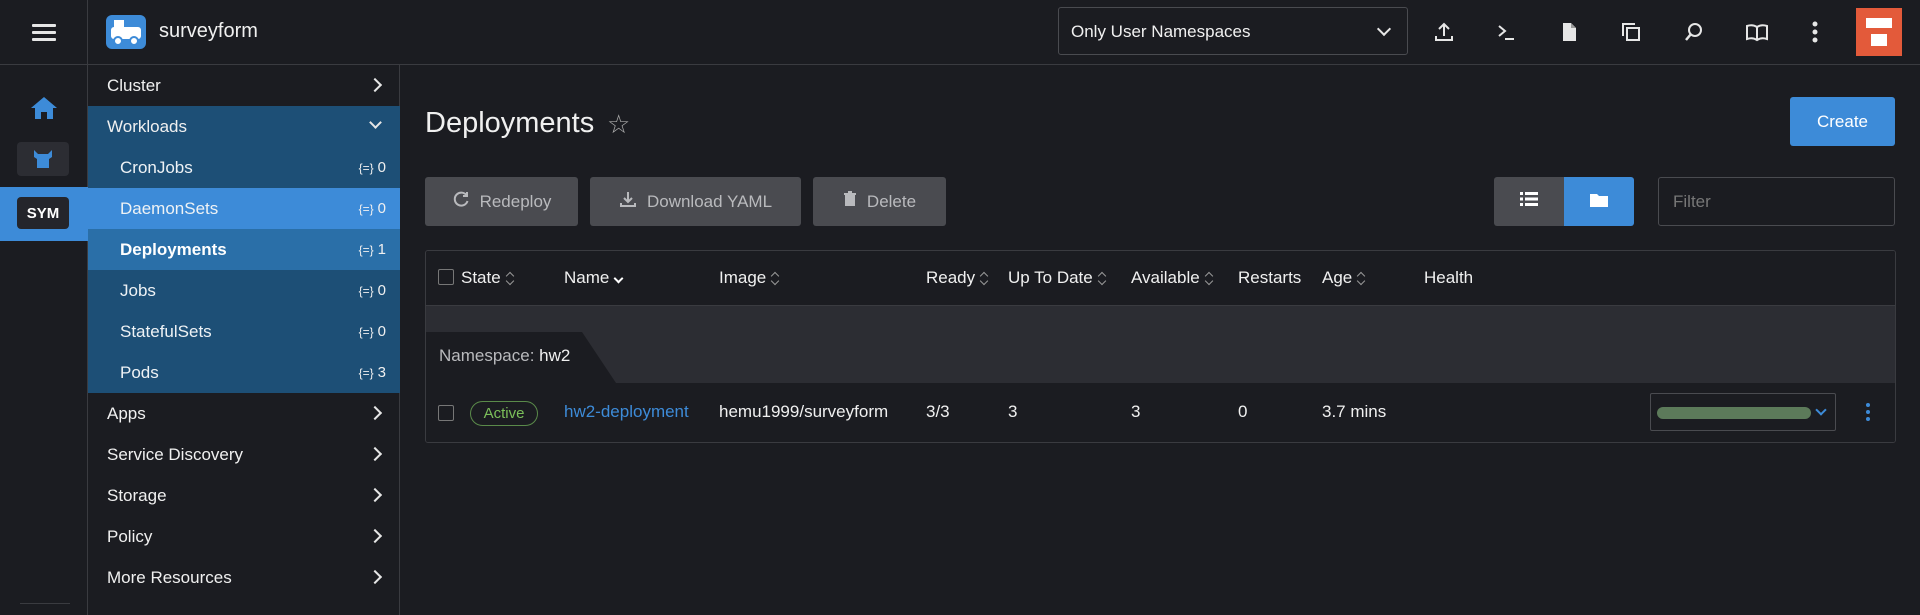 This screenshot has height=615, width=1920. Describe the element at coordinates (618, 124) in the screenshot. I see `favorite-star-icon: ☆` at that location.